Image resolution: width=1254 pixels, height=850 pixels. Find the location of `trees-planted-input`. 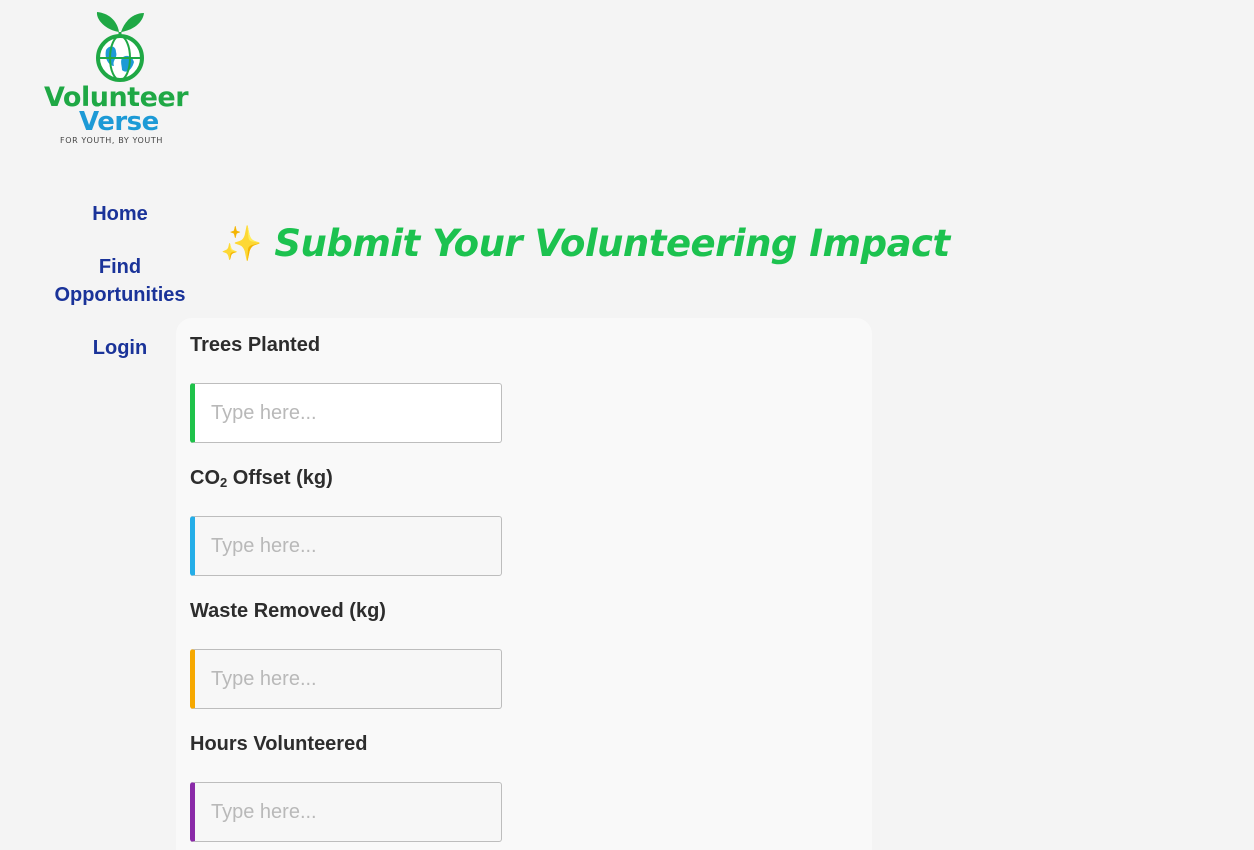

trees-planted-input is located at coordinates (346, 413).